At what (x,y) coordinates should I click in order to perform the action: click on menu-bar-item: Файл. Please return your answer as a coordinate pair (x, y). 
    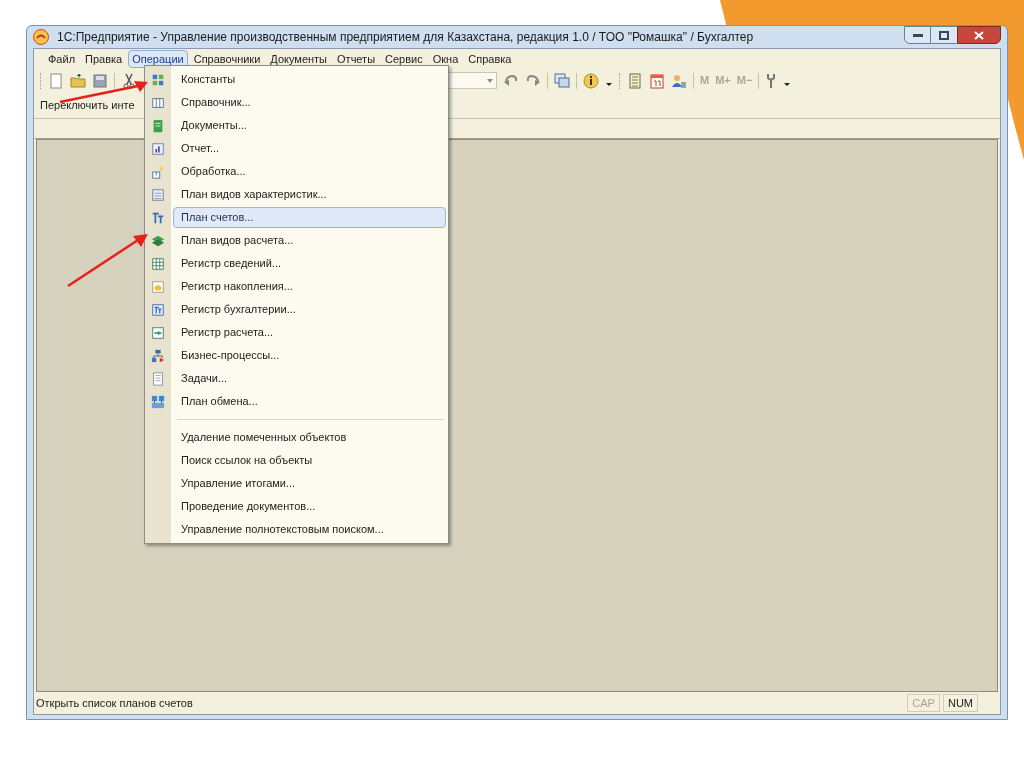
    Looking at the image, I should click on (62, 58).